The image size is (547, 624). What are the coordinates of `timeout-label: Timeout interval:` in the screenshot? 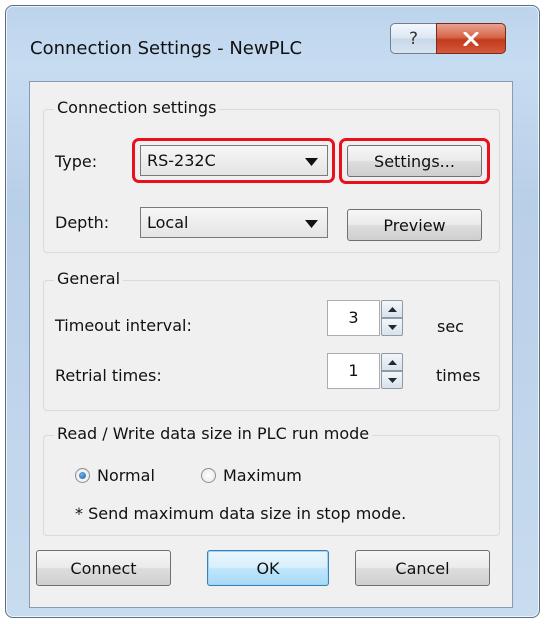 It's located at (123, 325).